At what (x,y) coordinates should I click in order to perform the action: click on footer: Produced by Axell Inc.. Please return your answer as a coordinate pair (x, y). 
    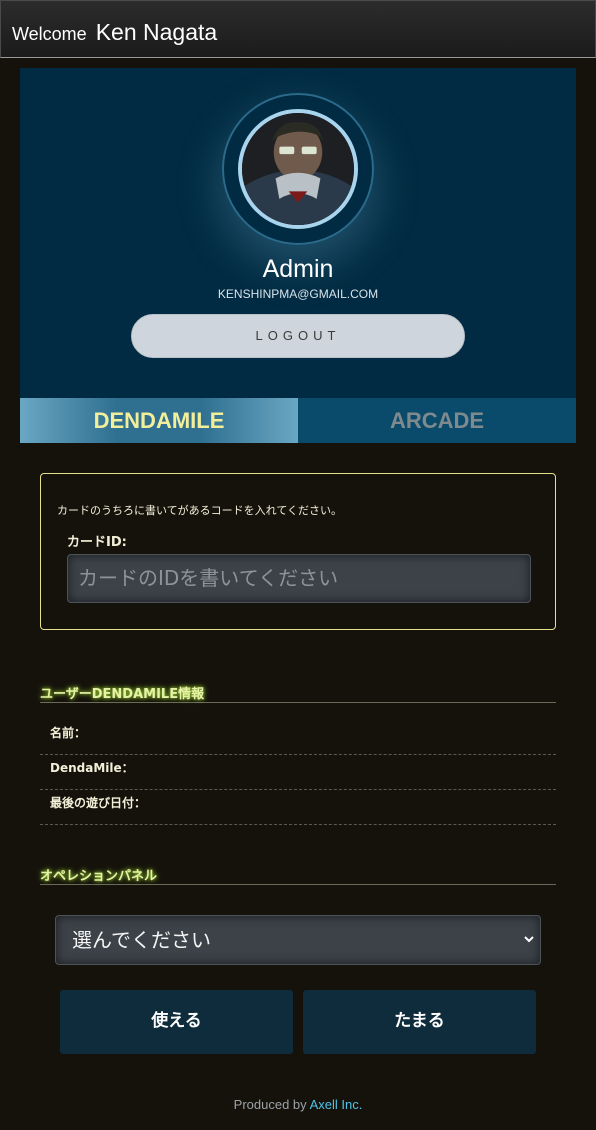
    Looking at the image, I should click on (298, 1104).